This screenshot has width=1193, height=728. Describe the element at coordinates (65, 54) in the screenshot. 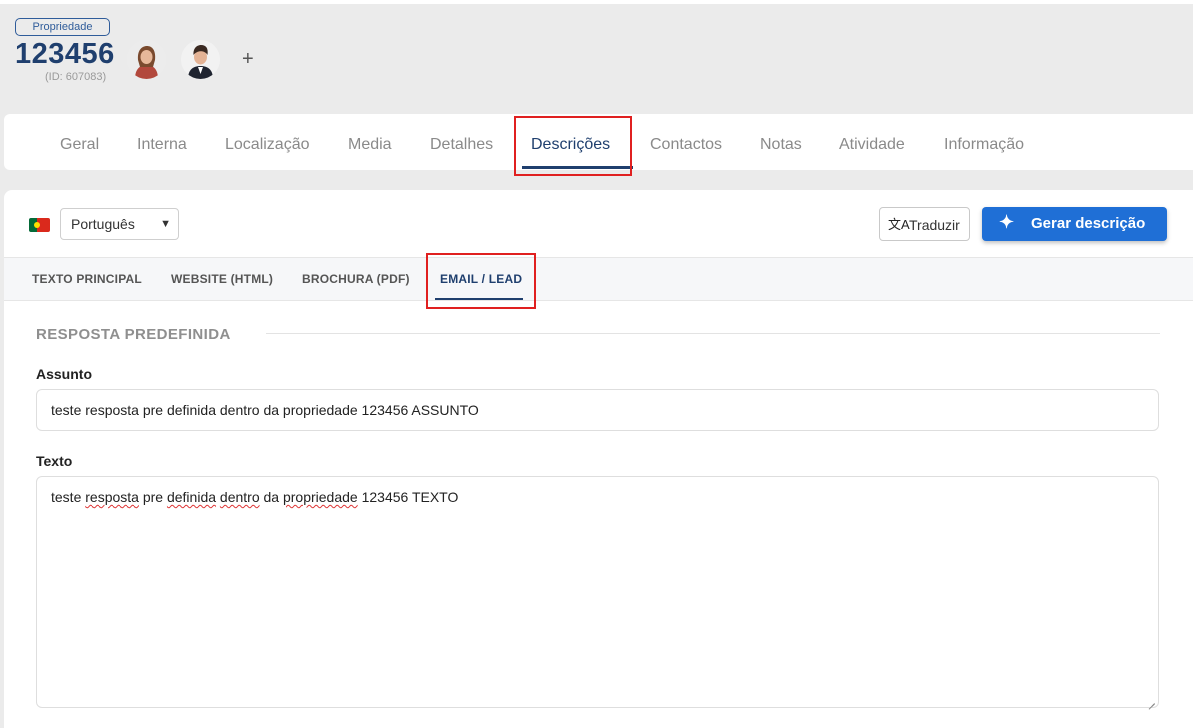

I see `property-reference: 123456` at that location.